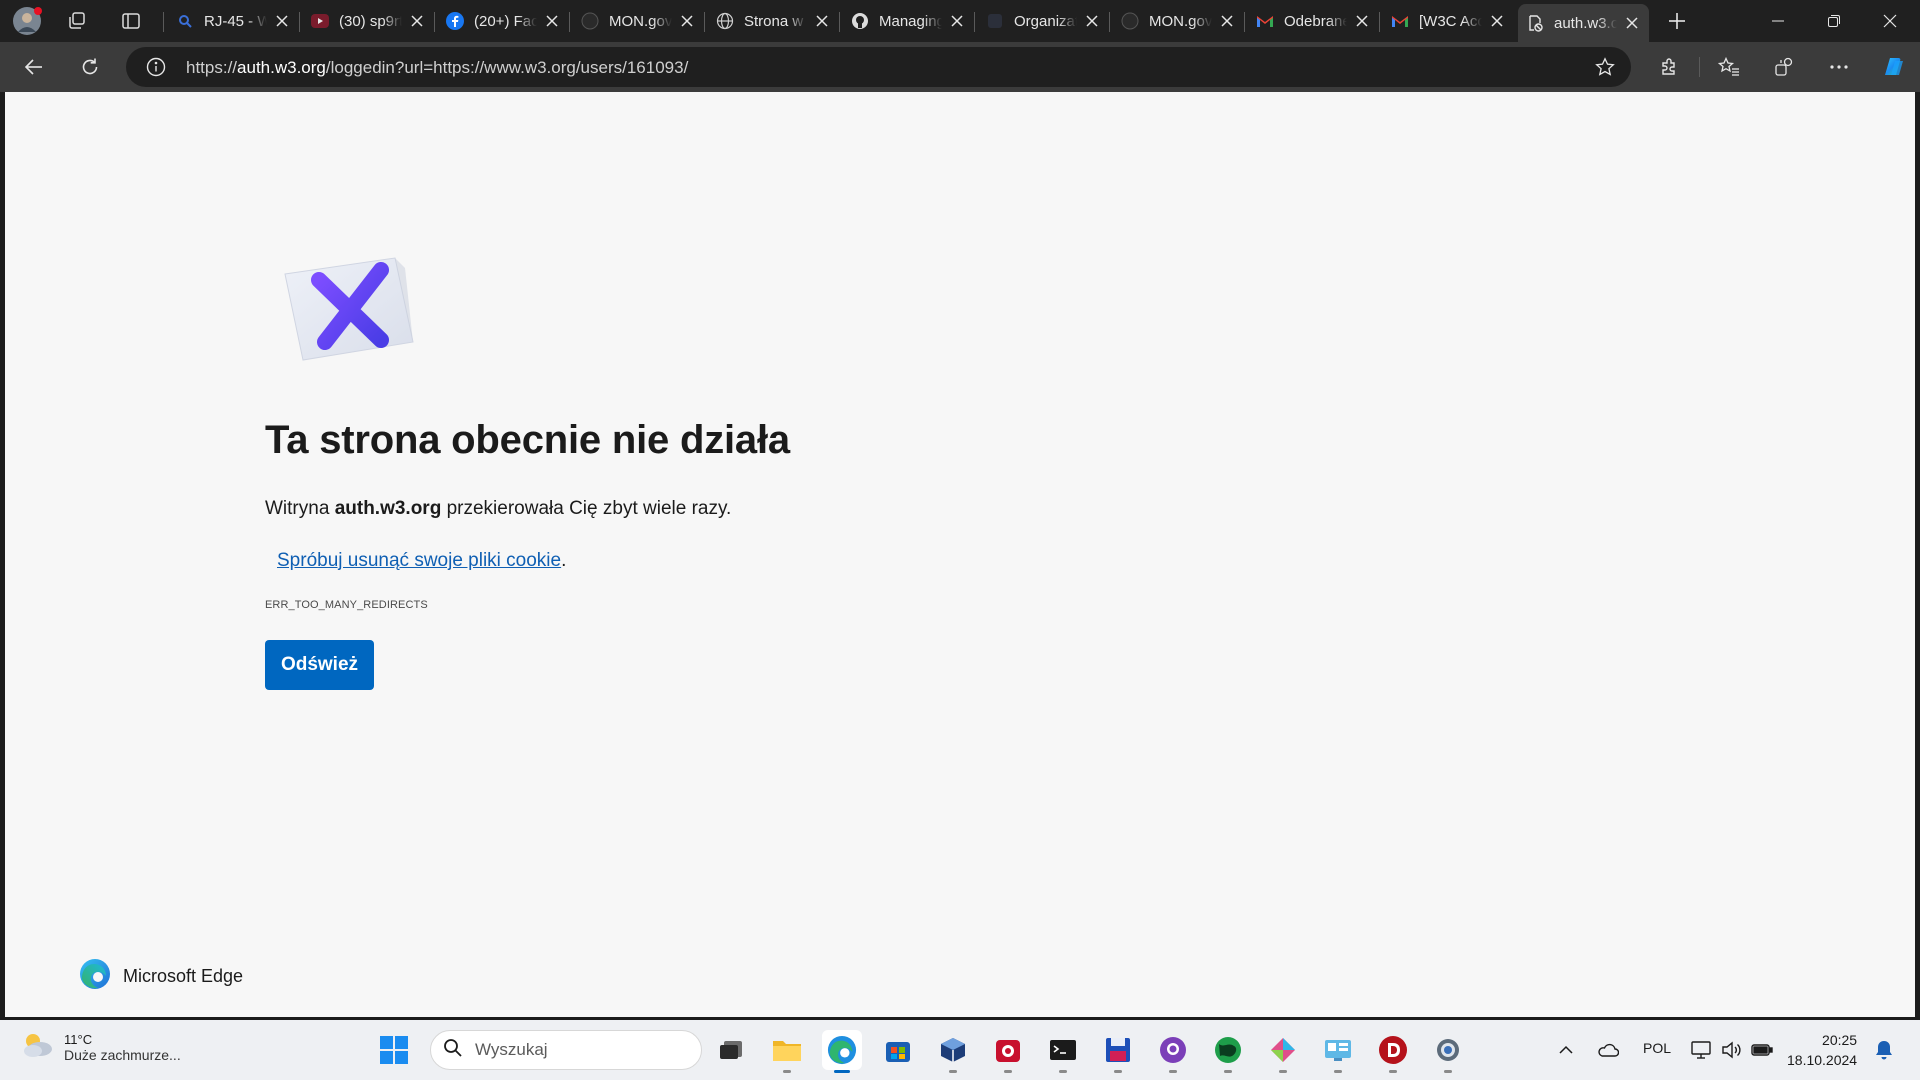 This screenshot has width=1920, height=1080. What do you see at coordinates (1893, 67) in the screenshot?
I see `copilot-icon` at bounding box center [1893, 67].